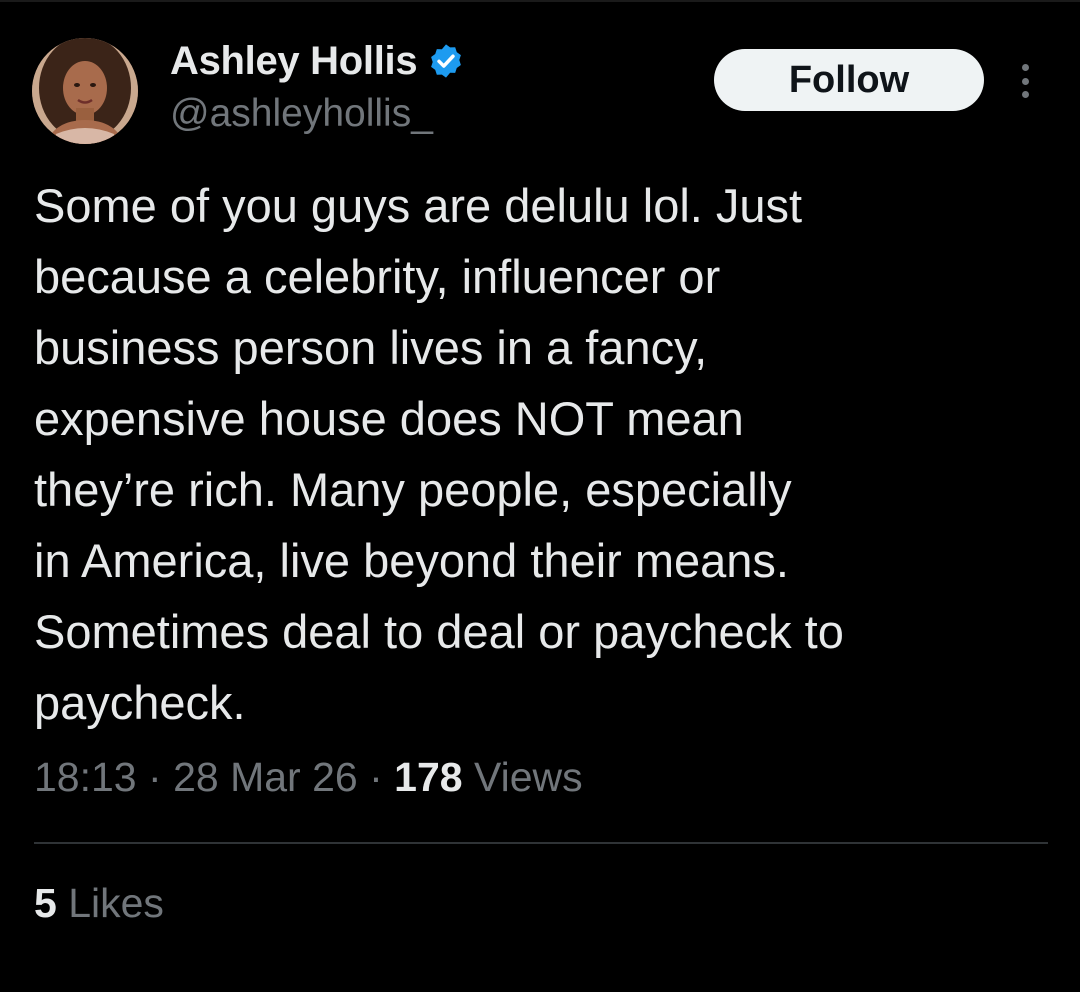 Image resolution: width=1080 pixels, height=992 pixels. Describe the element at coordinates (528, 777) in the screenshot. I see `views-label: Views` at that location.